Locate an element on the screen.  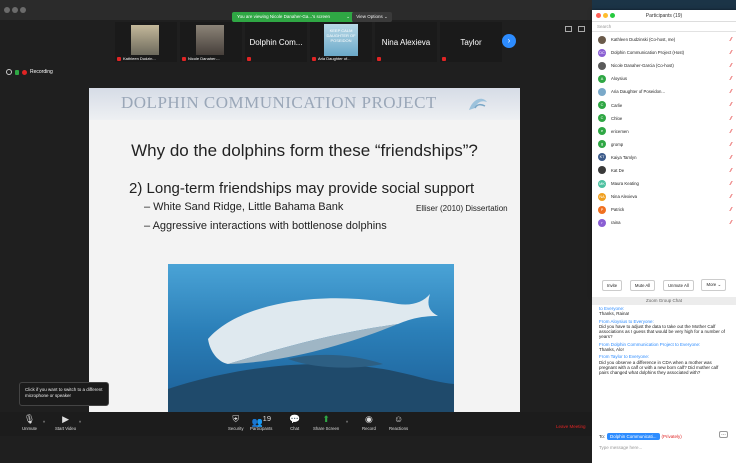
share-options-chevron-icon: ^ is located at coordinates (347, 422).